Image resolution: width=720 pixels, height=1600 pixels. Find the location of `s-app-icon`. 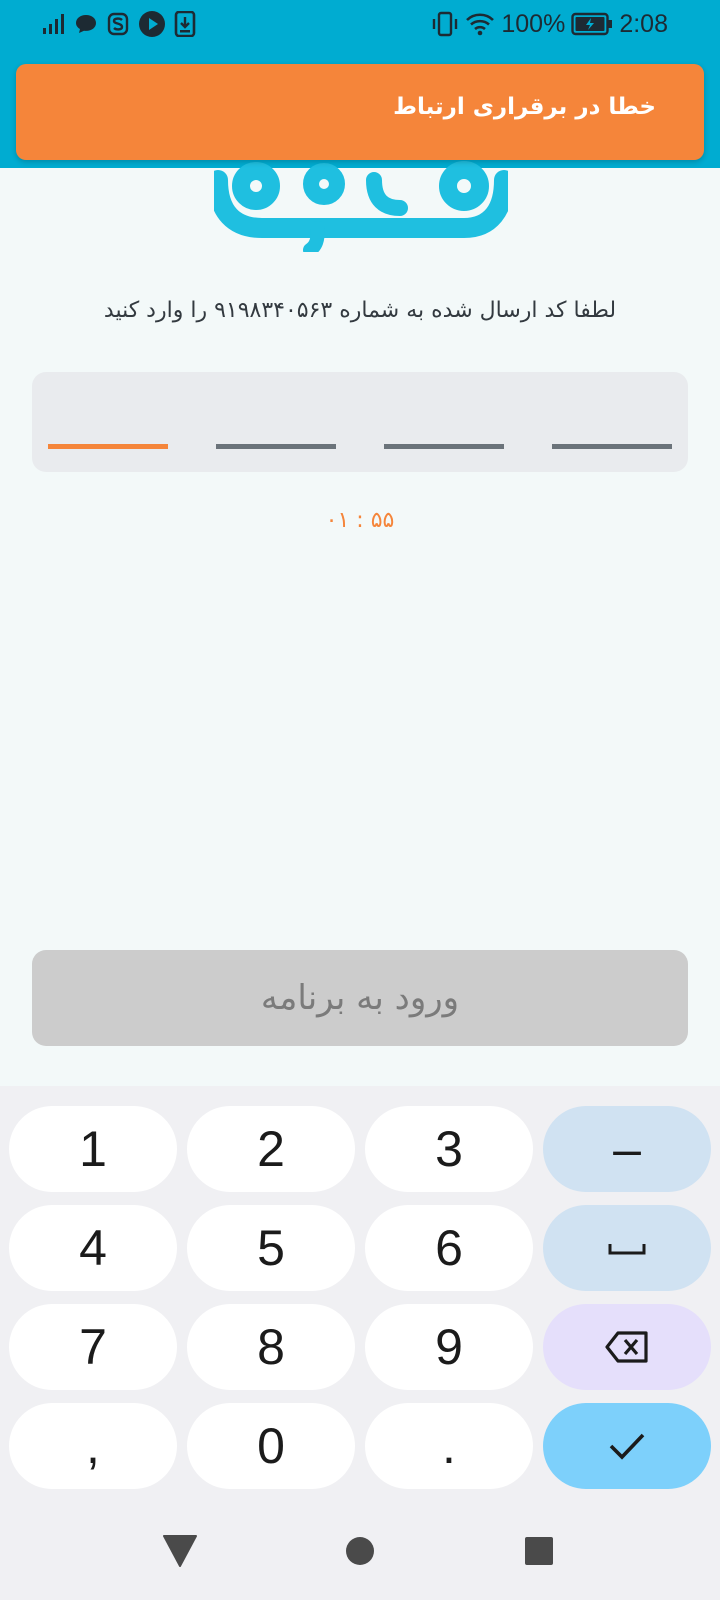

s-app-icon is located at coordinates (118, 24).